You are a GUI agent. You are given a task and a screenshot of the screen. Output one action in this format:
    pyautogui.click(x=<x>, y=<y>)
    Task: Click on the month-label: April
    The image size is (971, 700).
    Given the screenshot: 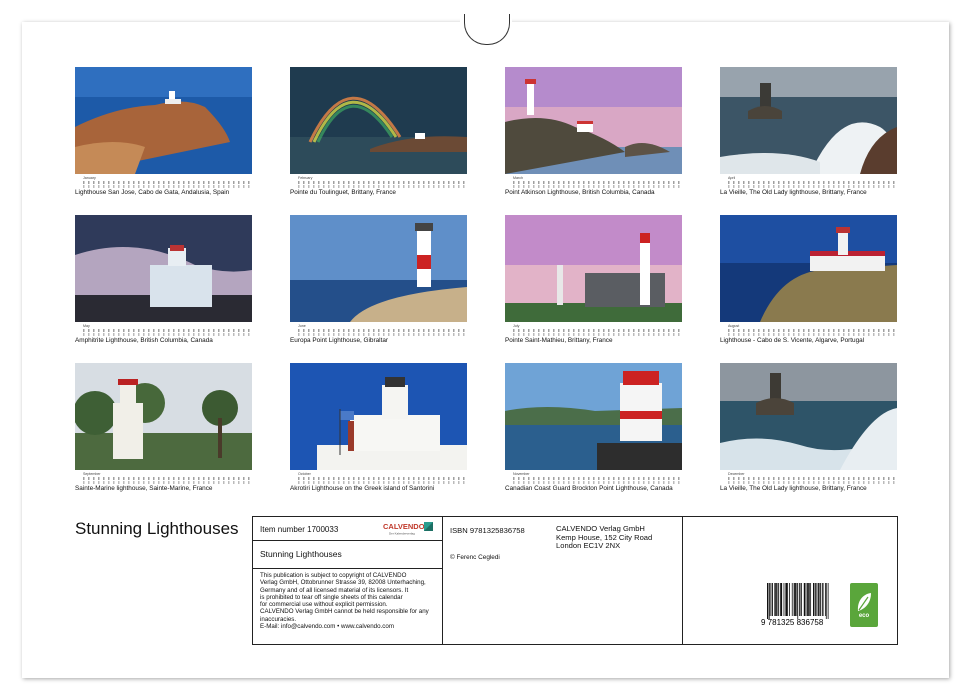 What is the action you would take?
    pyautogui.click(x=732, y=178)
    